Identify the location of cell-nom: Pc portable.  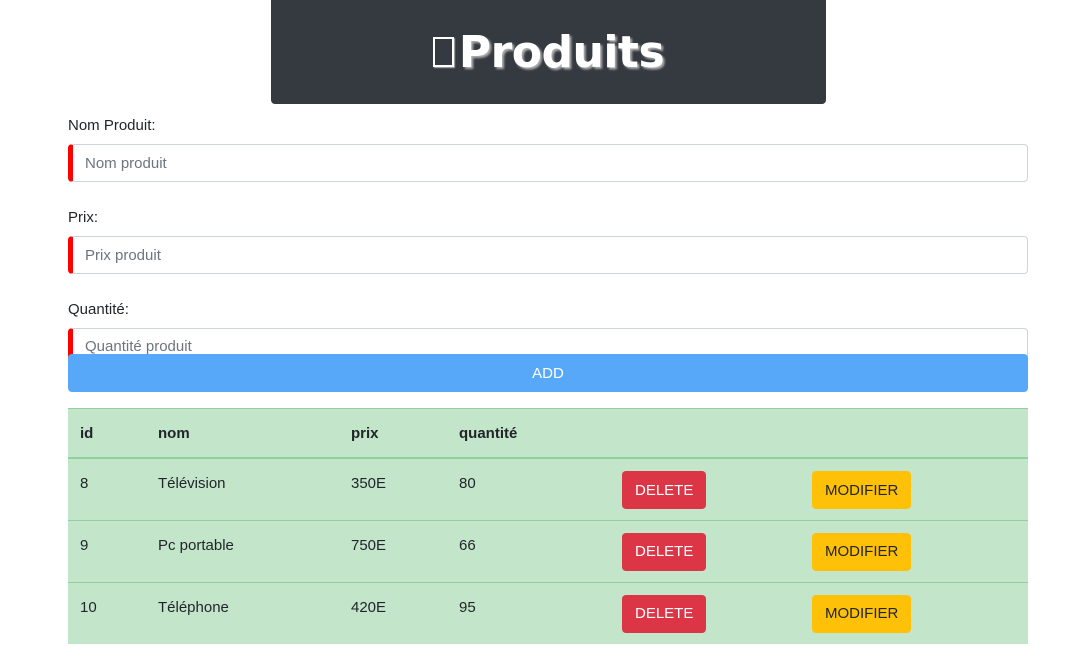
(242, 550).